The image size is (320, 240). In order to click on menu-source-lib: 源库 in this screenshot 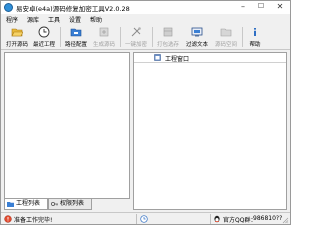, I will do `click(33, 19)`.